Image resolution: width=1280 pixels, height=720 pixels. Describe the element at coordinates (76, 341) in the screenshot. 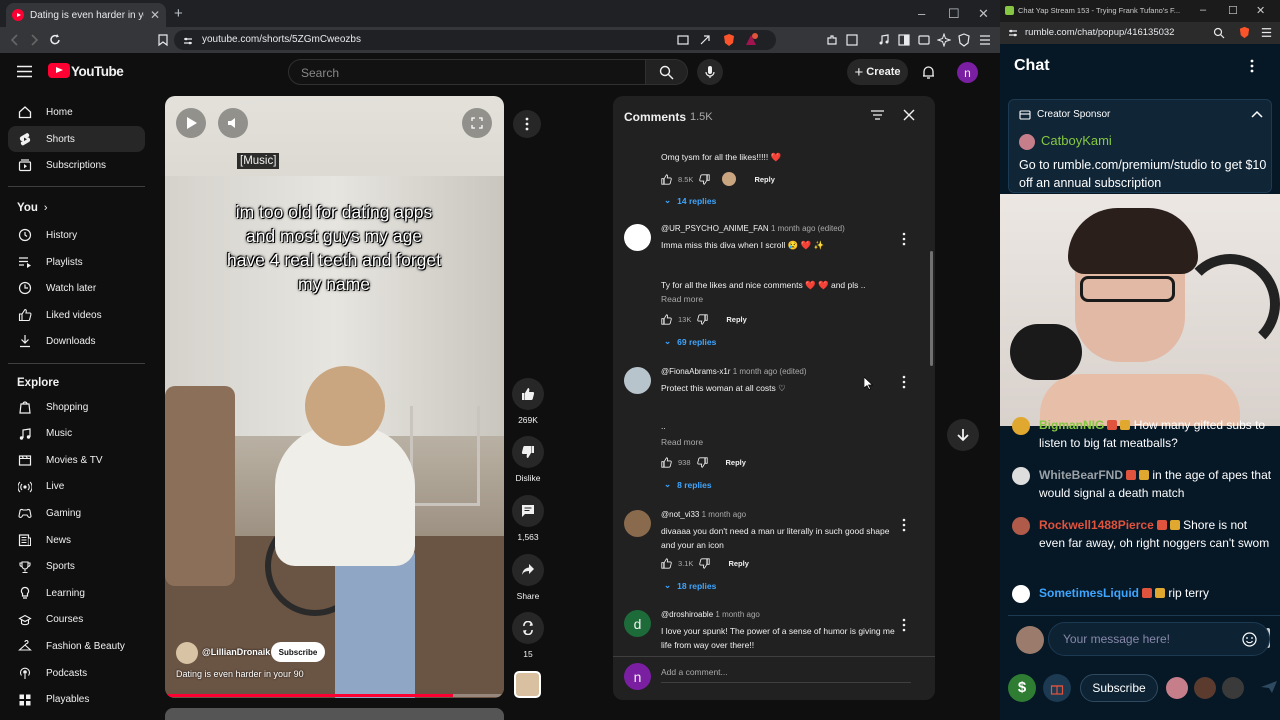

I see `sidebar-item-downloads: Downloads` at that location.